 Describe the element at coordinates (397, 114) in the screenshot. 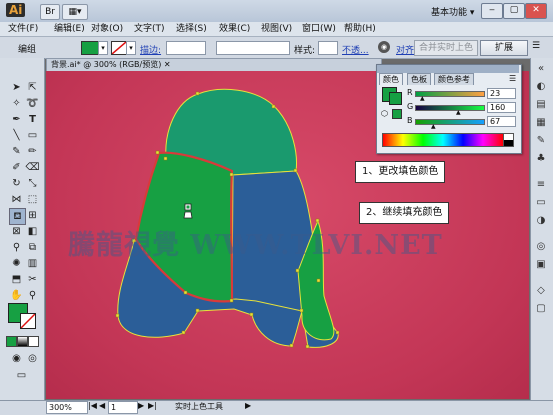

I see `closest-color-swatch` at that location.